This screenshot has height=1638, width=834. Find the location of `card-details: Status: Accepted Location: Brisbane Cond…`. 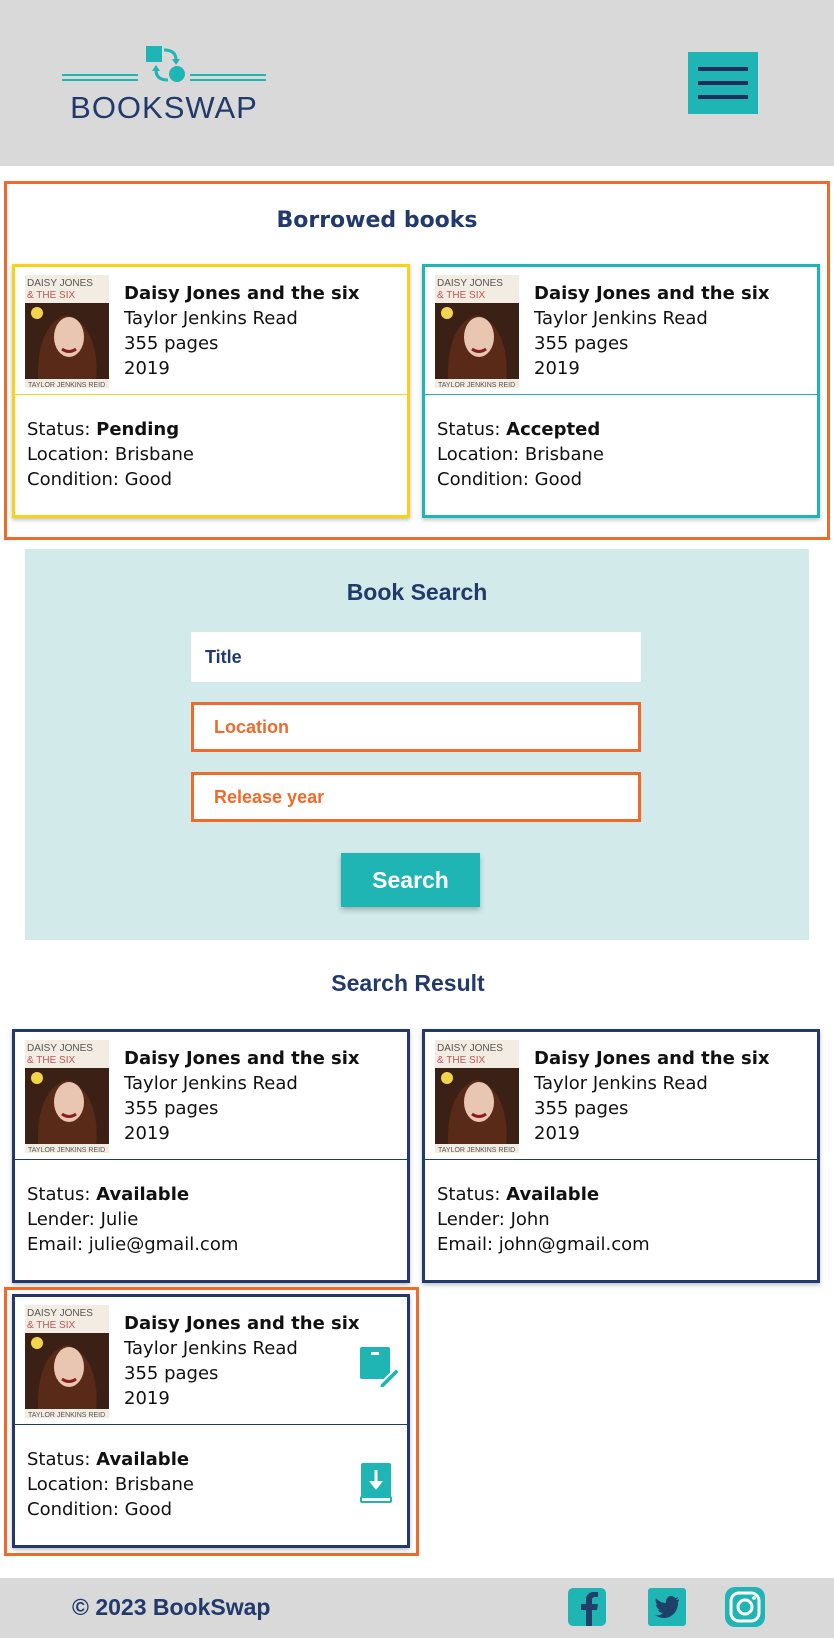

card-details: Status: Accepted Location: Brisbane Cond… is located at coordinates (520, 454).